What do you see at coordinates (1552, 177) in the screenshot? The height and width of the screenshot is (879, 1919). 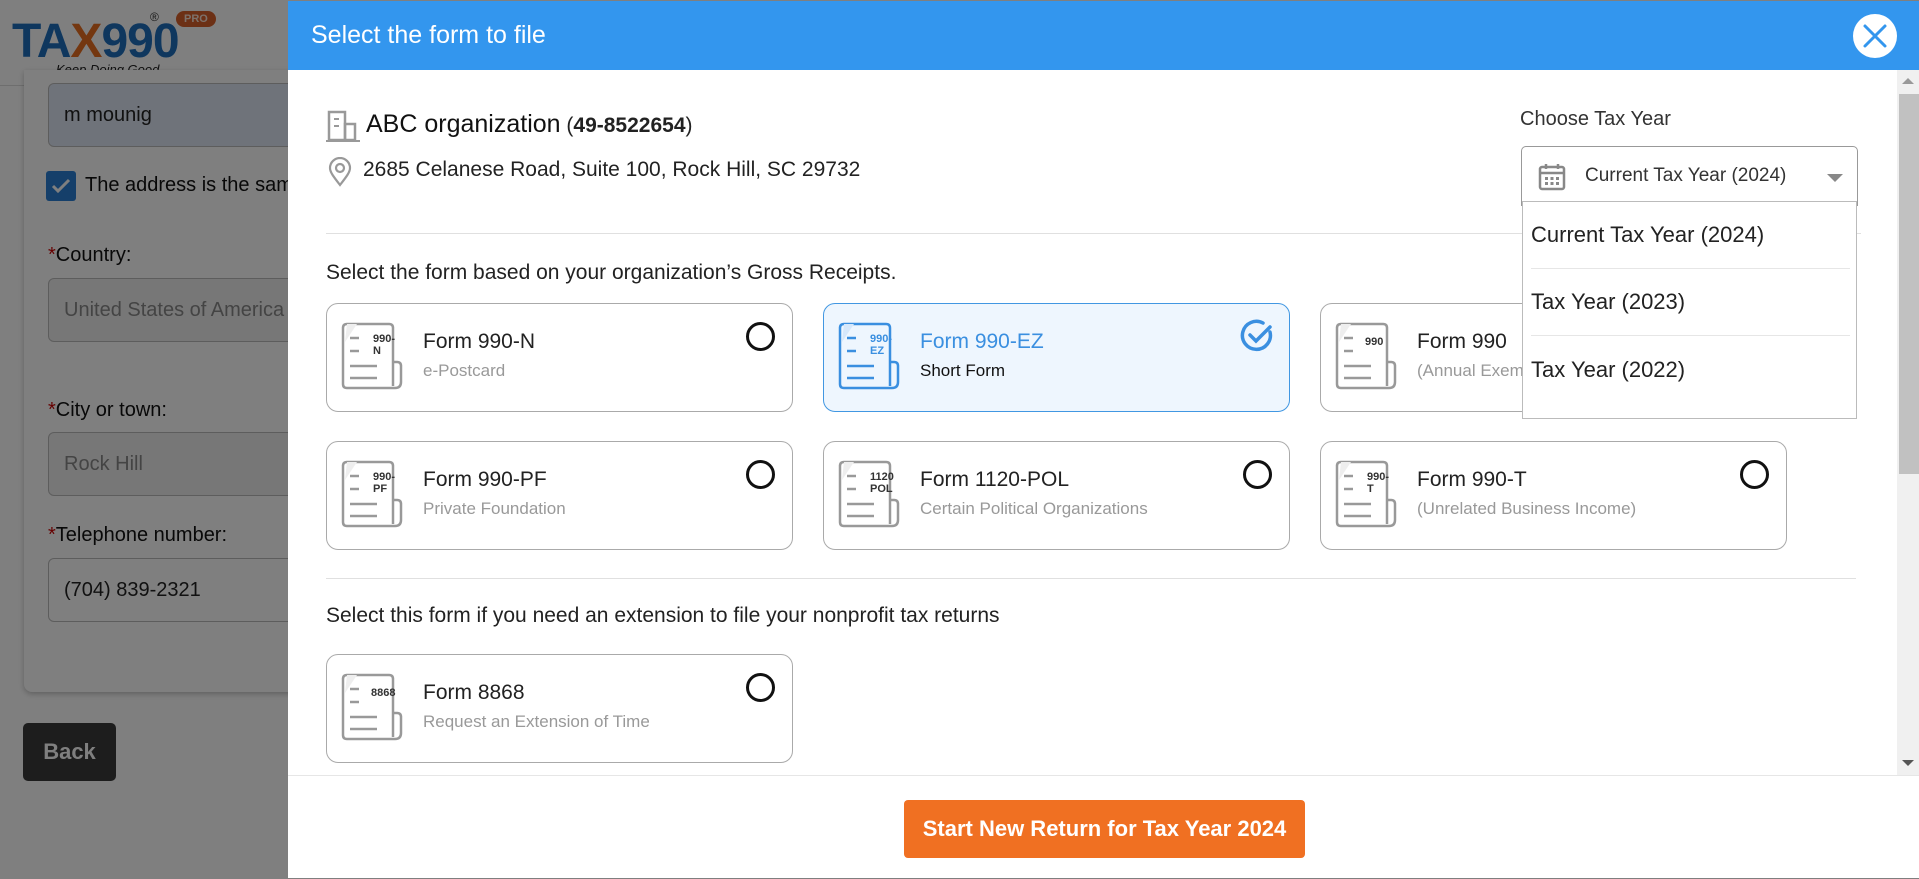 I see `calendar-icon` at bounding box center [1552, 177].